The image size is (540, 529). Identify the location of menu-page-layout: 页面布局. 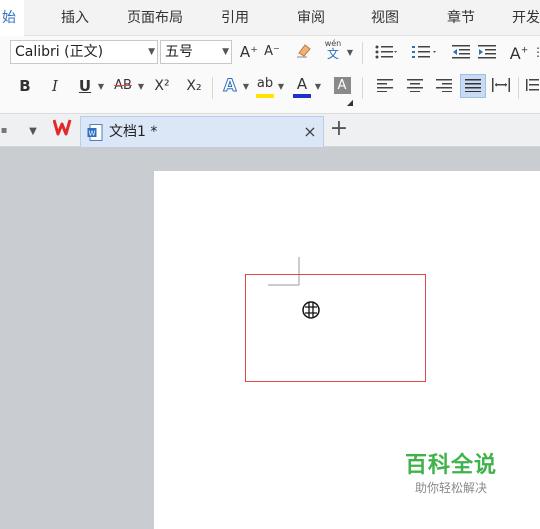
(155, 18).